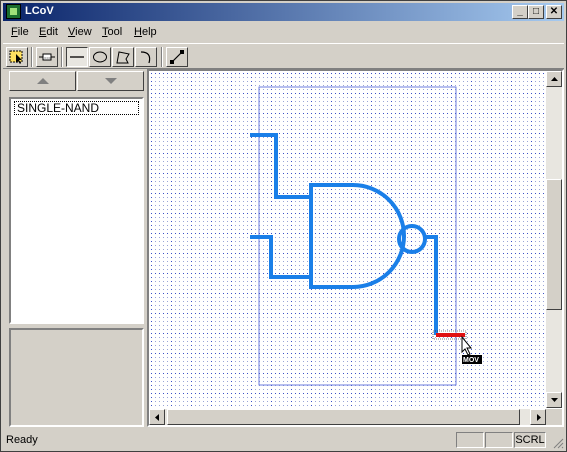 The height and width of the screenshot is (452, 567). I want to click on menu-edit: Edit, so click(48, 32).